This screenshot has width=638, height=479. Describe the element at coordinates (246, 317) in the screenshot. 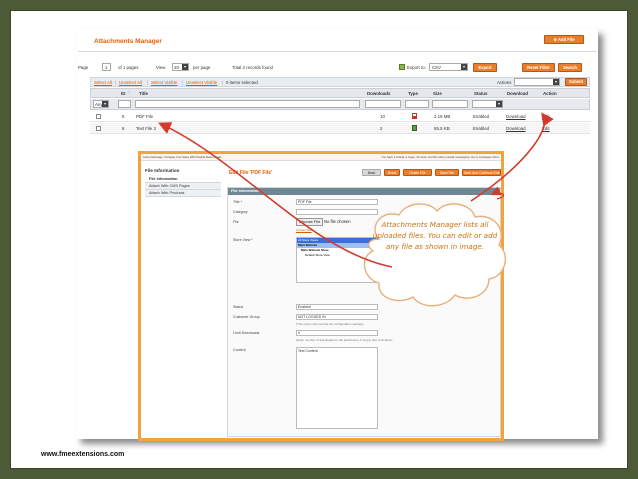

I see `customer-group-label: Customer Group` at that location.